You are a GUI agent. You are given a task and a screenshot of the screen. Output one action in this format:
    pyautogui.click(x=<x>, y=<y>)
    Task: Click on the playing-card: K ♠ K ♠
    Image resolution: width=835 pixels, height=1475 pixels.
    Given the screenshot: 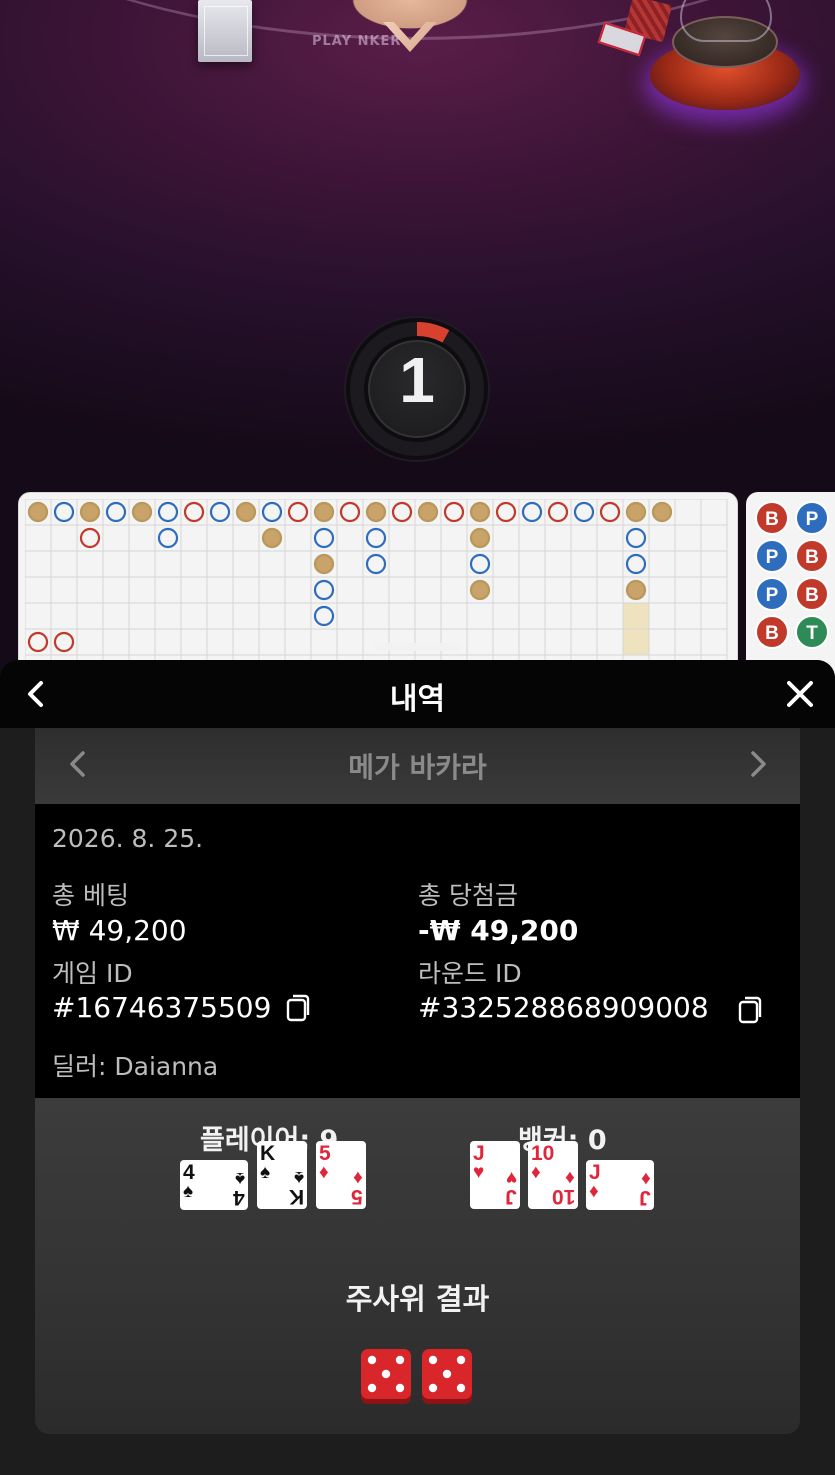 What is the action you would take?
    pyautogui.click(x=282, y=1175)
    